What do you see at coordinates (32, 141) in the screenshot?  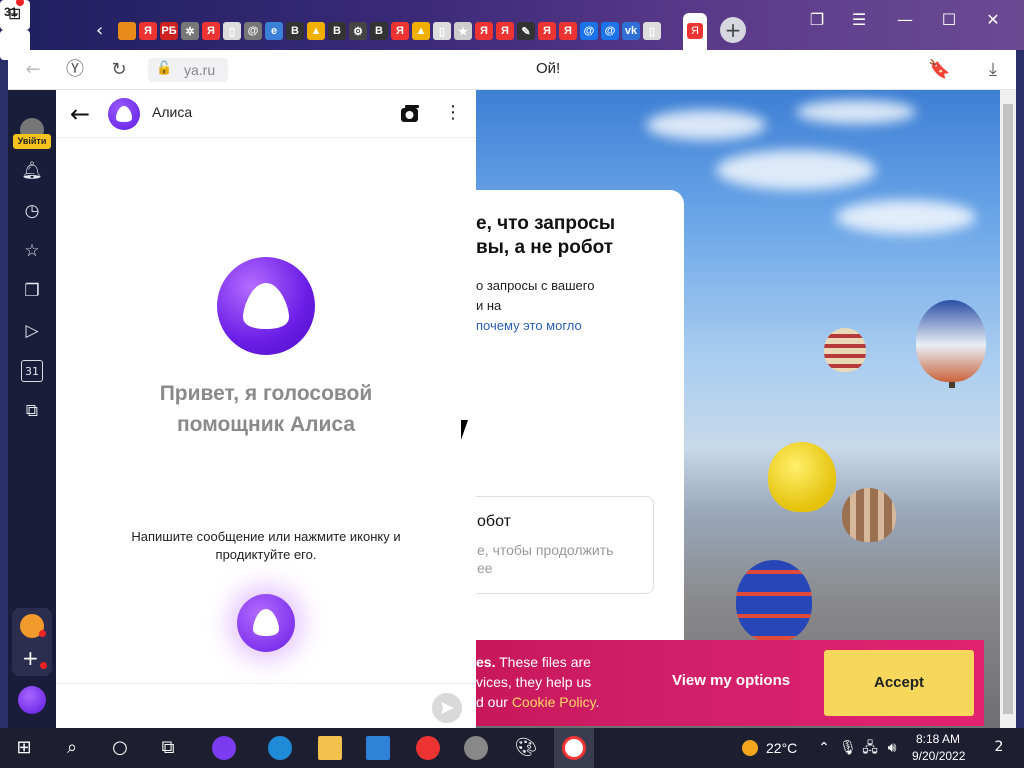 I see `login-button: Увійти` at bounding box center [32, 141].